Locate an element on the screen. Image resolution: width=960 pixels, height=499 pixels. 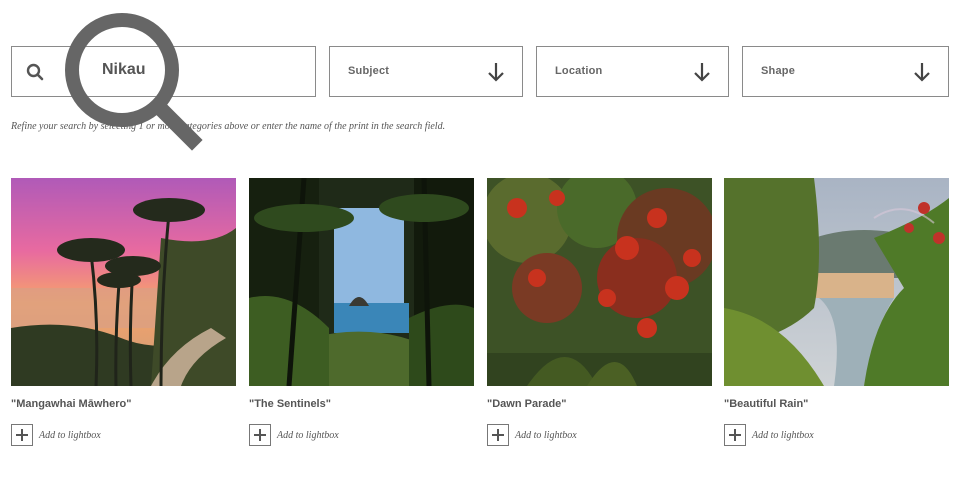
shape-select-label: Shape is located at coordinates (778, 71).